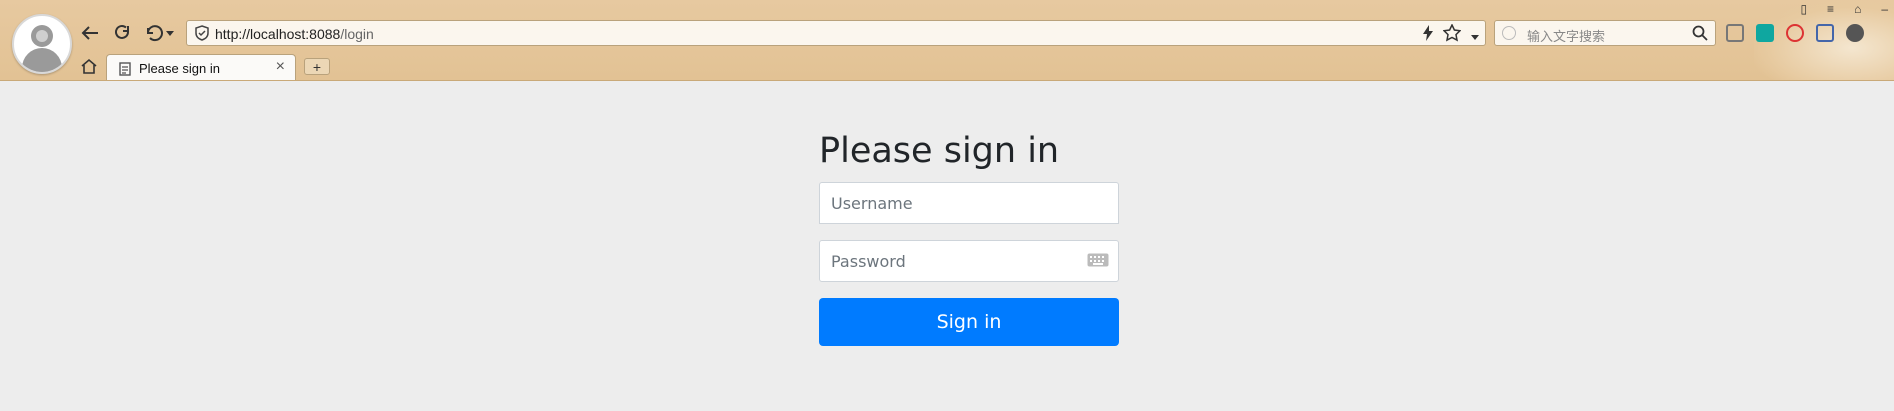  Describe the element at coordinates (1803, 9) in the screenshot. I see `sidebar-icon: ▯` at that location.